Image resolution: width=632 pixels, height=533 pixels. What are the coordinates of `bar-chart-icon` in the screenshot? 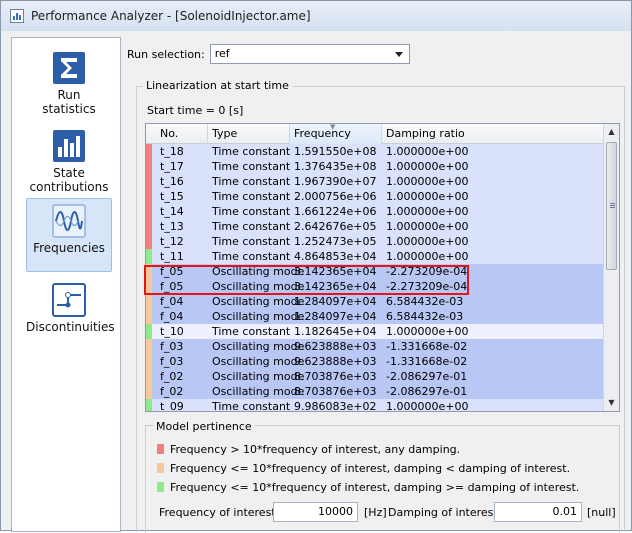 It's located at (69, 146).